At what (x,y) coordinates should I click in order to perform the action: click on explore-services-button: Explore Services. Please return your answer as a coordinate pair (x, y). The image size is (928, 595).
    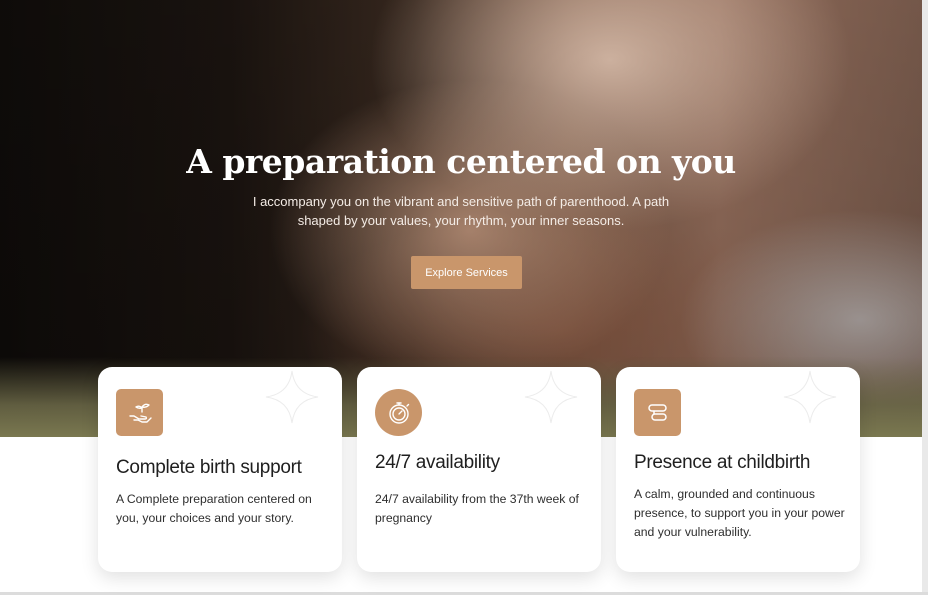
    Looking at the image, I should click on (466, 272).